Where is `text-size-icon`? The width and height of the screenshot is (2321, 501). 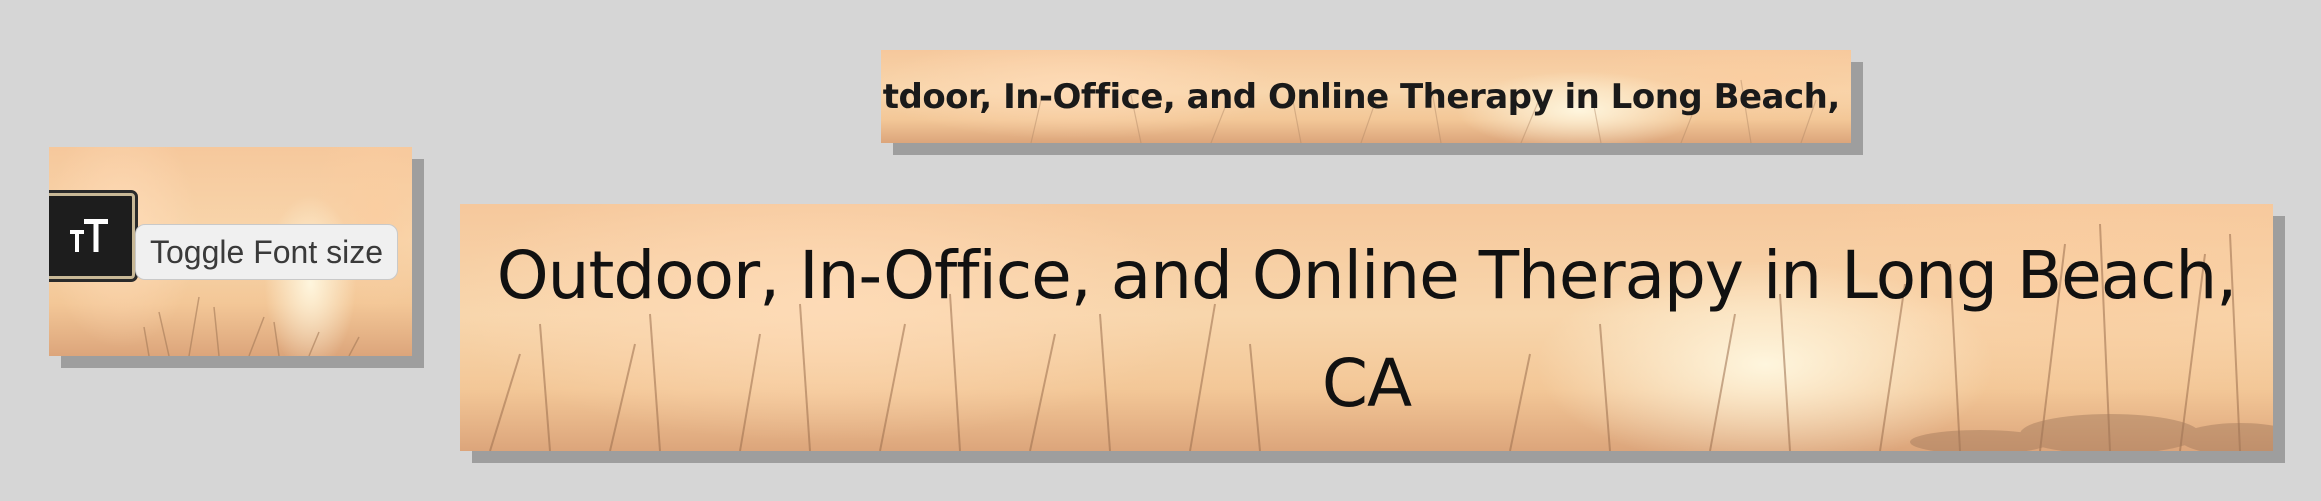
text-size-icon is located at coordinates (89, 235).